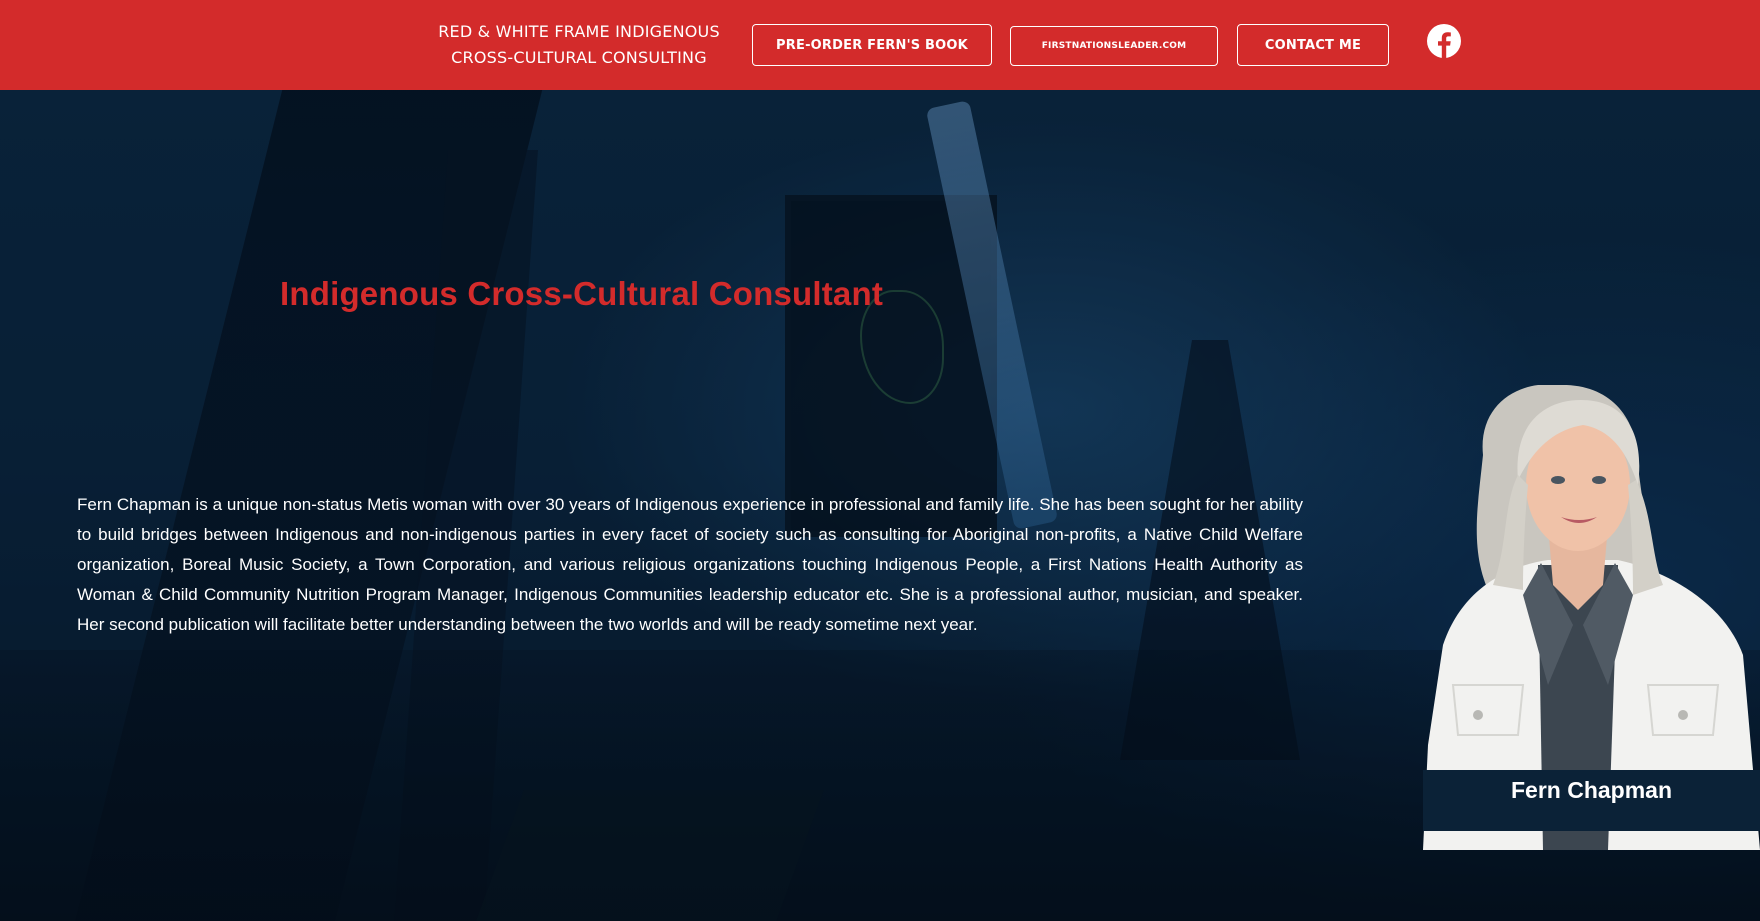  I want to click on facebook-icon, so click(1444, 41).